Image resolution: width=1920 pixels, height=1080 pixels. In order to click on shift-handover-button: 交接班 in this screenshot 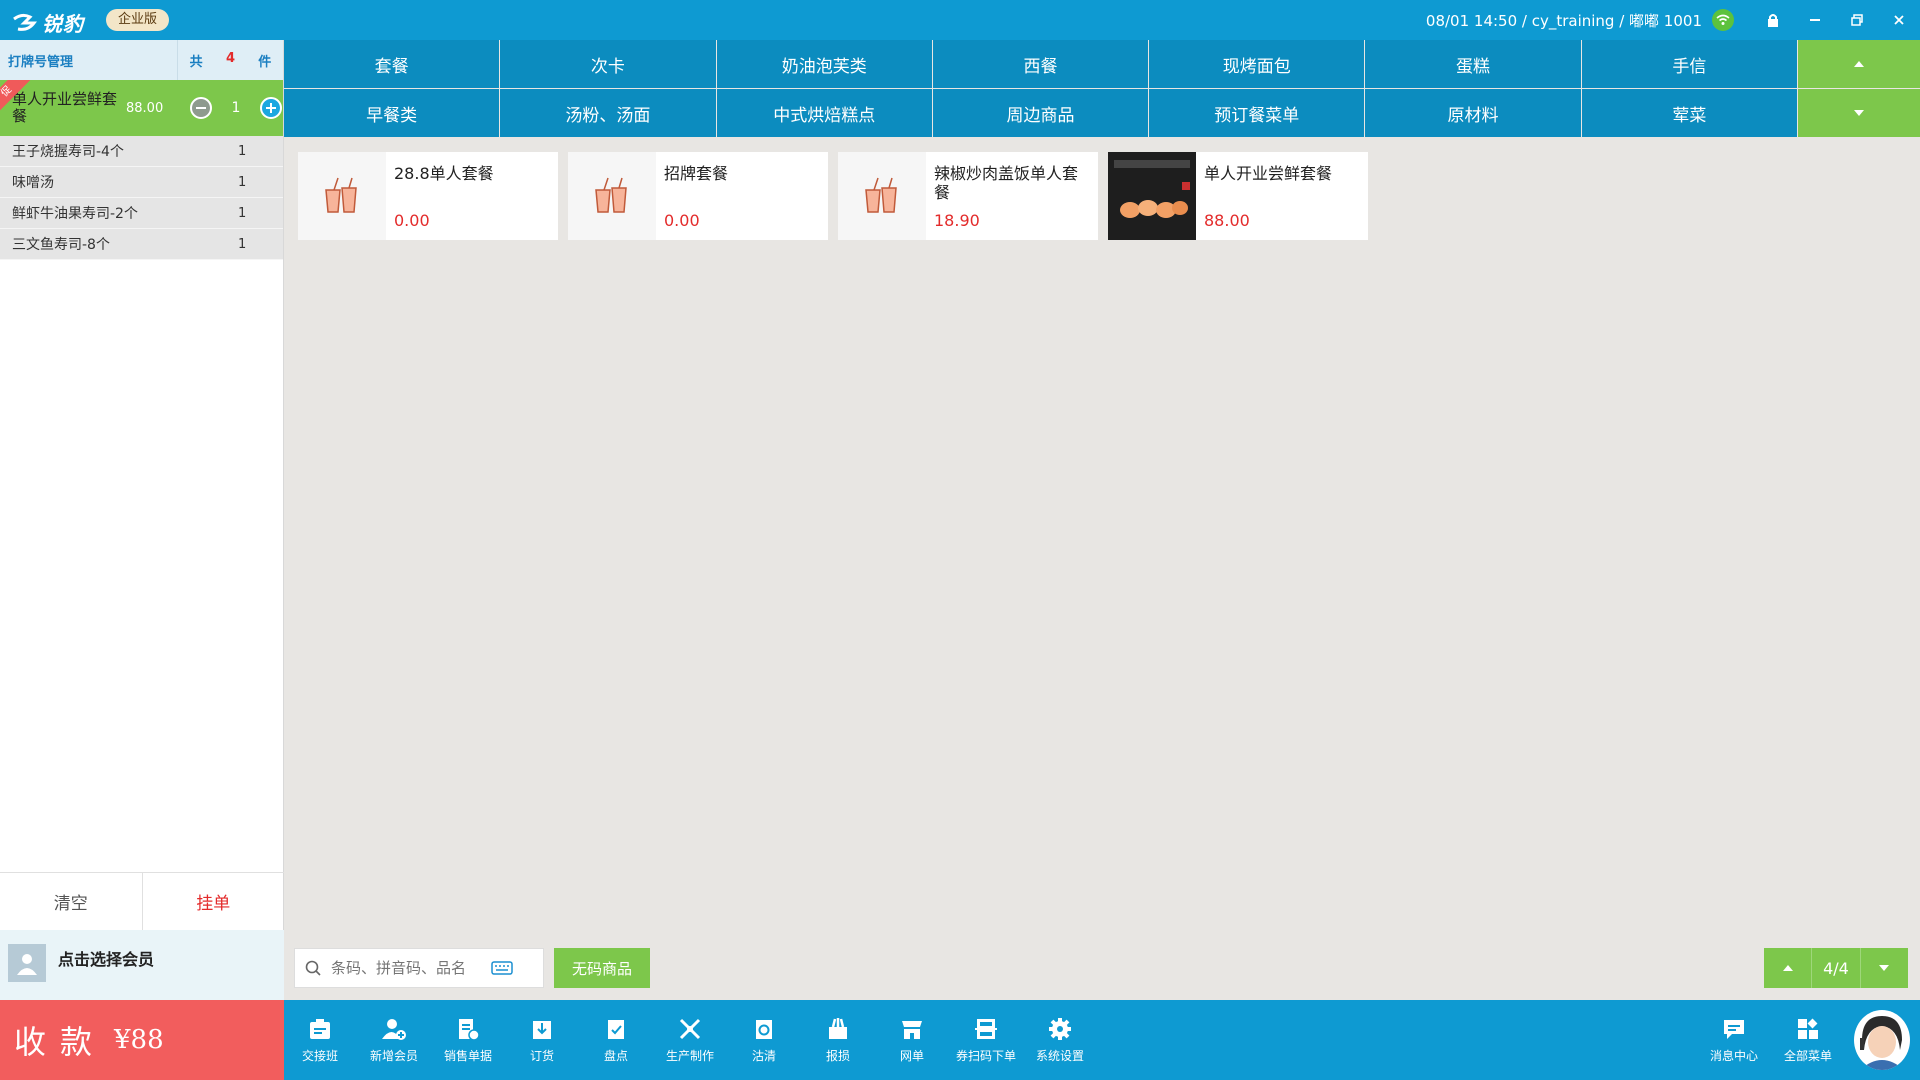, I will do `click(320, 1040)`.